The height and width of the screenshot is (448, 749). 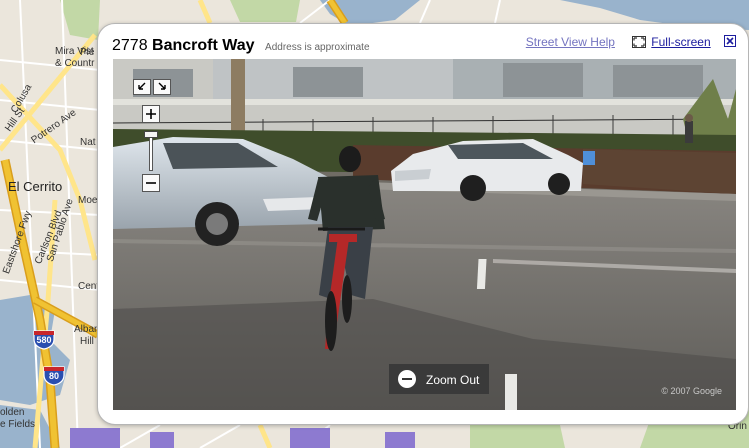 What do you see at coordinates (317, 47) in the screenshot?
I see `address-approximate-note: Address is approximate` at bounding box center [317, 47].